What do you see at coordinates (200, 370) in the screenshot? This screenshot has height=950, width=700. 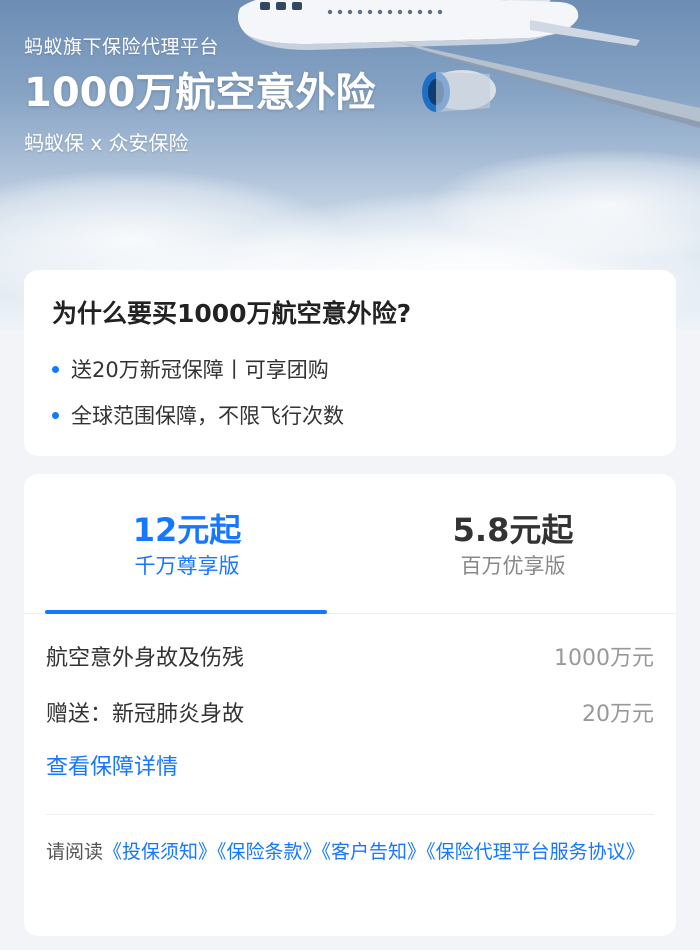 I see `list-item-text: 送20万新冠保障丨可享团购` at bounding box center [200, 370].